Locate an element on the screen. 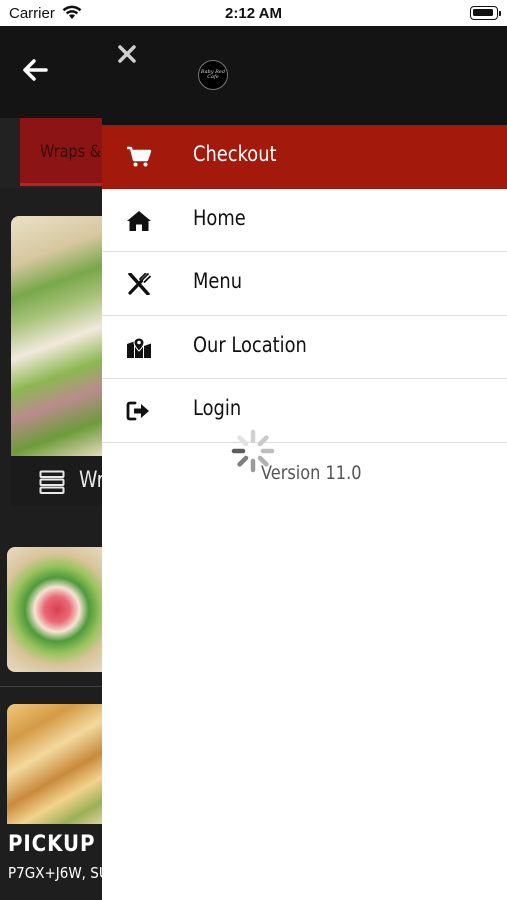  logo-text: Baby Red Cafe is located at coordinates (213, 74).